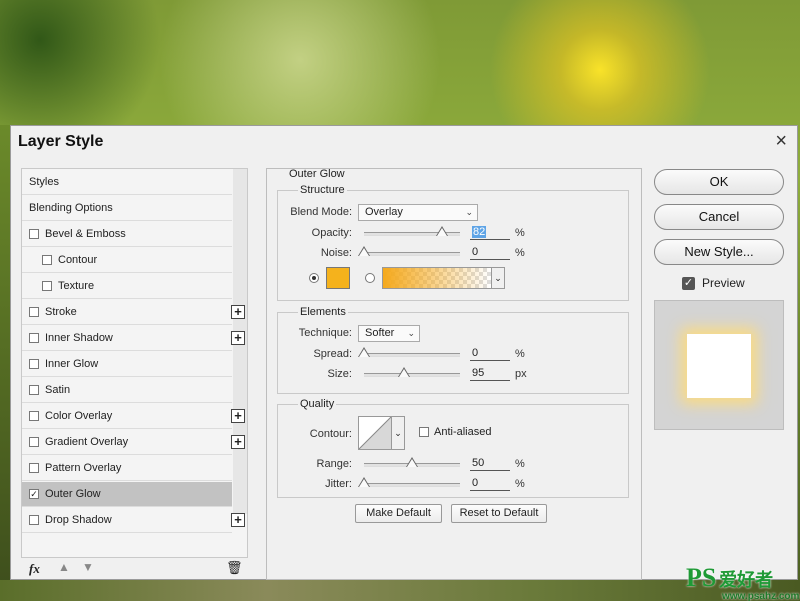  Describe the element at coordinates (127, 260) in the screenshot. I see `style-item-contour: Contour` at that location.